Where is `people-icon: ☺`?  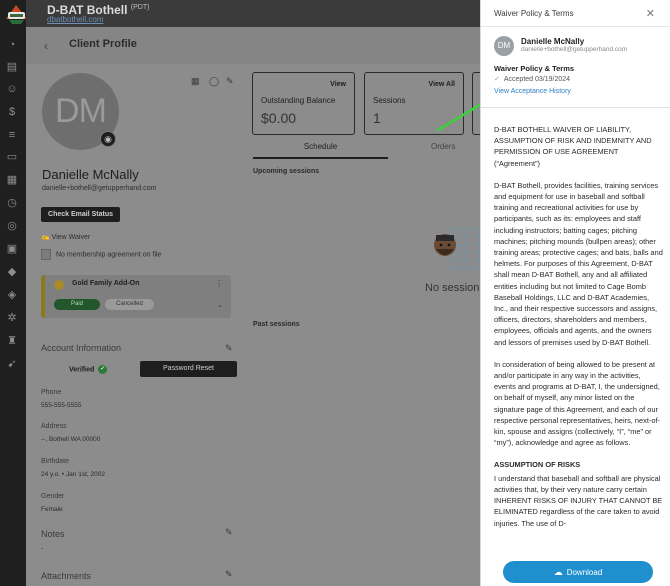 people-icon: ☺ is located at coordinates (12, 89).